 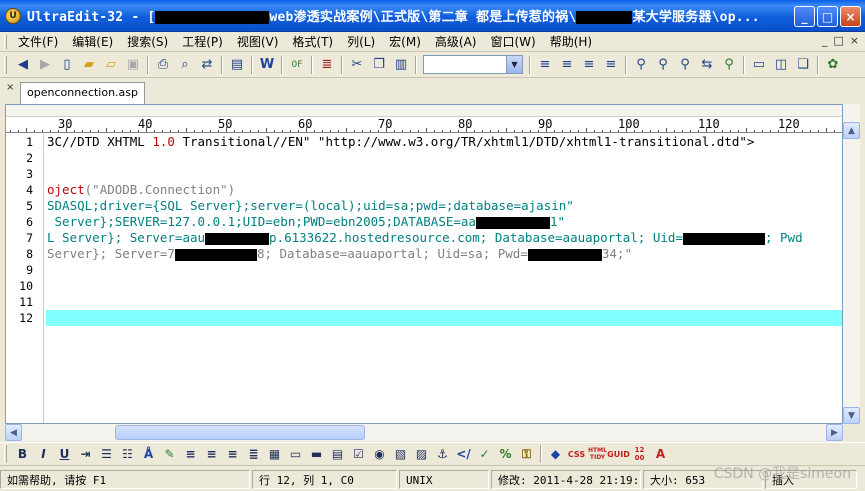 I want to click on new-file-icon: ▯, so click(x=67, y=65).